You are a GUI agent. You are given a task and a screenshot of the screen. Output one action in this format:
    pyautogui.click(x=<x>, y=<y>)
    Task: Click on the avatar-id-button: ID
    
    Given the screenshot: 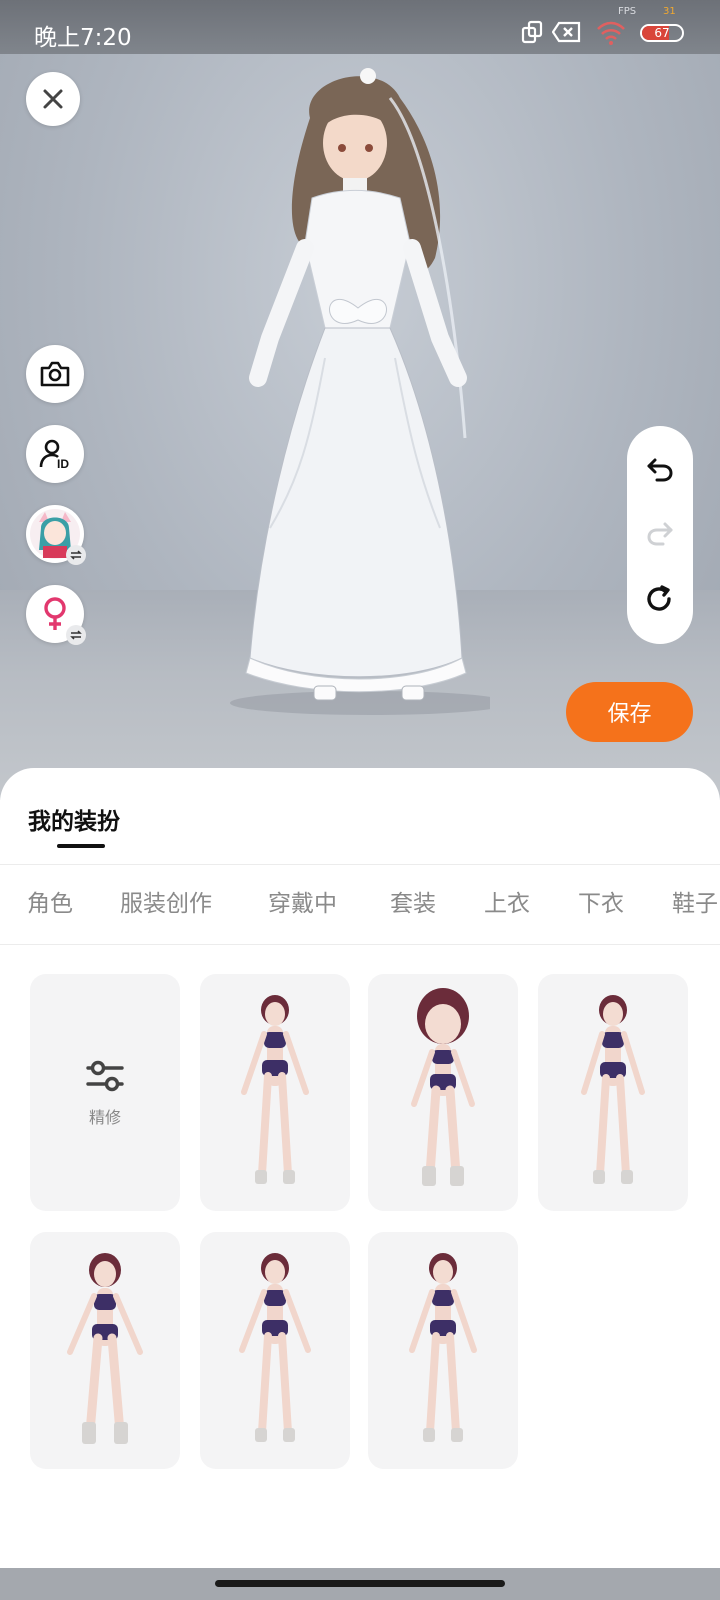 What is the action you would take?
    pyautogui.click(x=55, y=454)
    